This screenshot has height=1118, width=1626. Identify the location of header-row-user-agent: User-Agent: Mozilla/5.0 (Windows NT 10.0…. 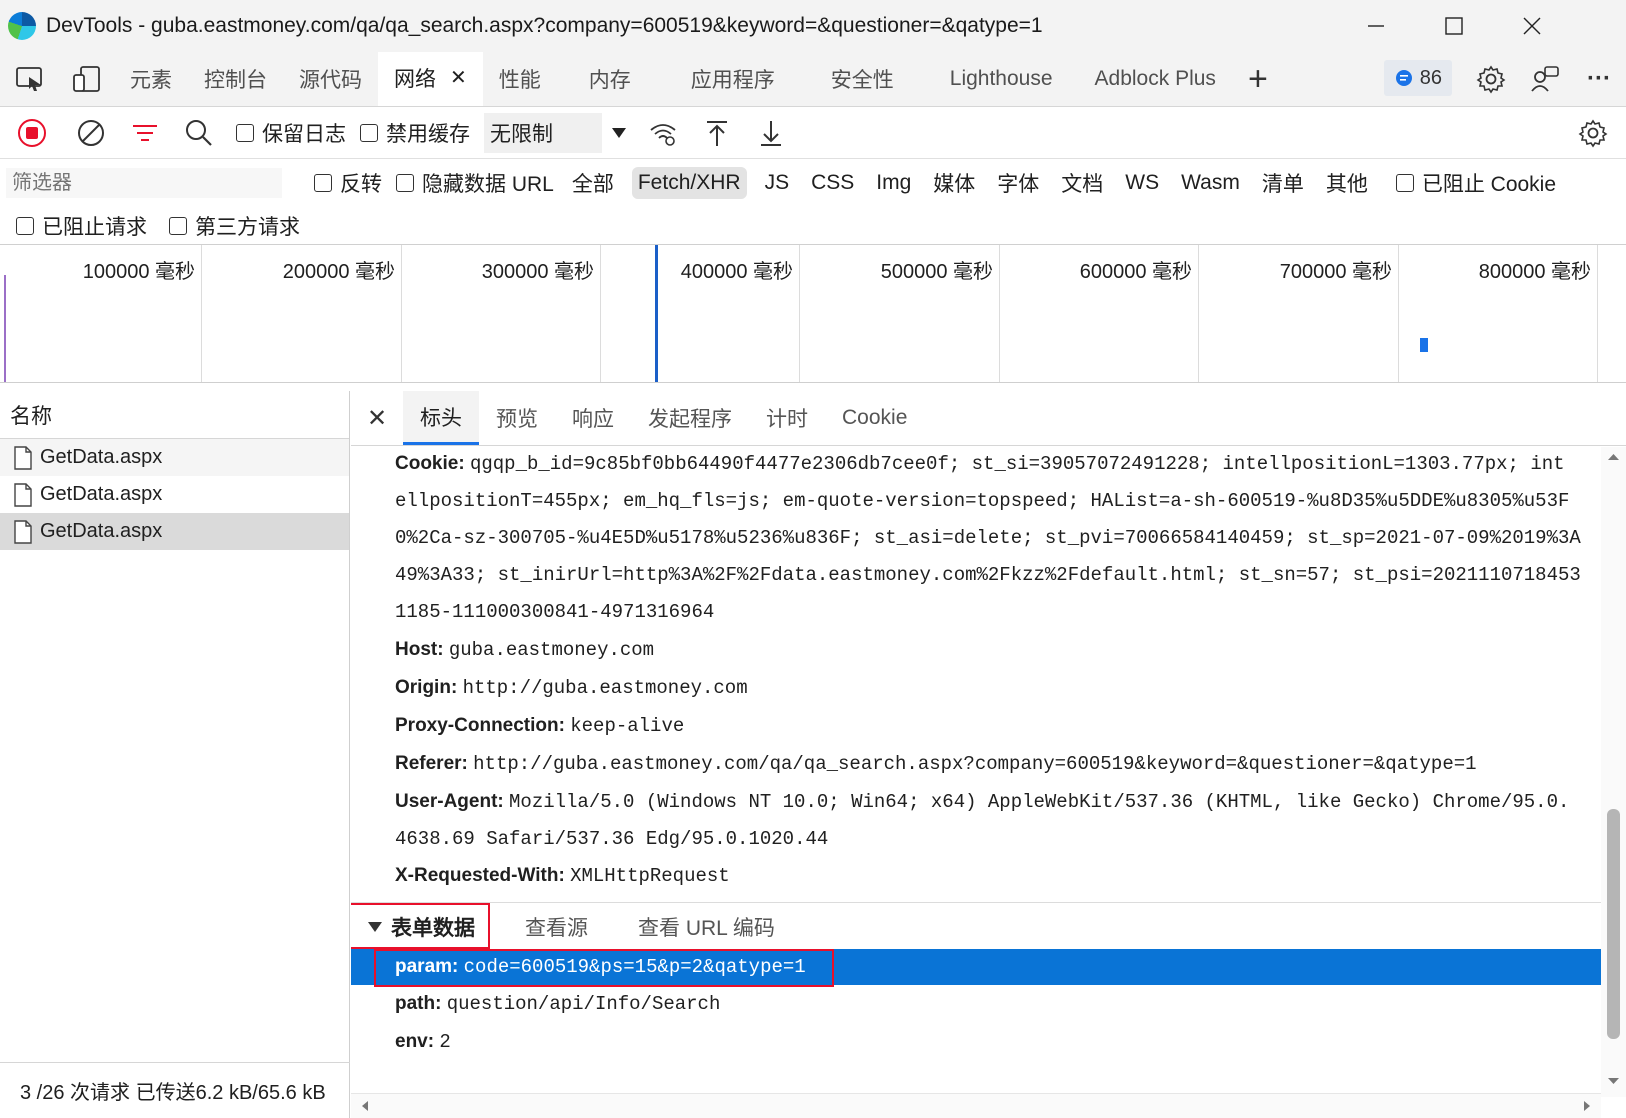
(998, 802).